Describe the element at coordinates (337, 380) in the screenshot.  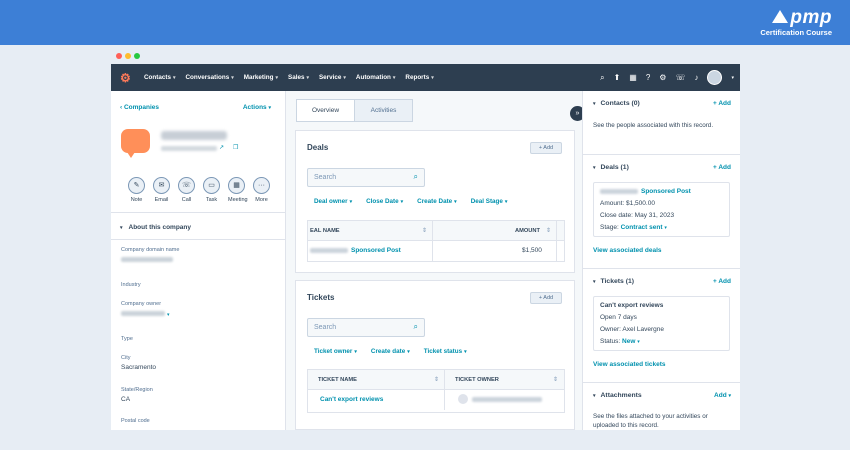
I see `column-header-ticket-name: TICKET NAME` at that location.